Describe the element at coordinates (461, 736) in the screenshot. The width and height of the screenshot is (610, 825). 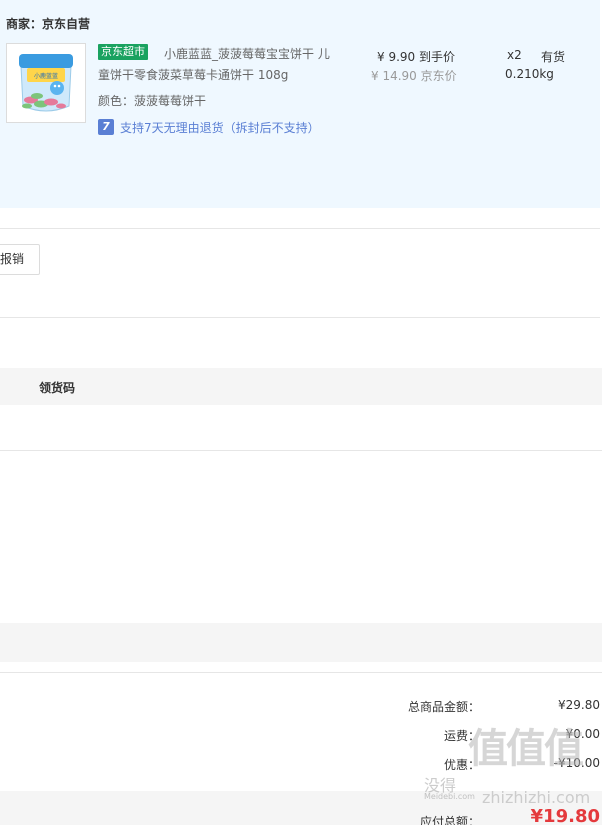
I see `summary-label: 运费：` at that location.